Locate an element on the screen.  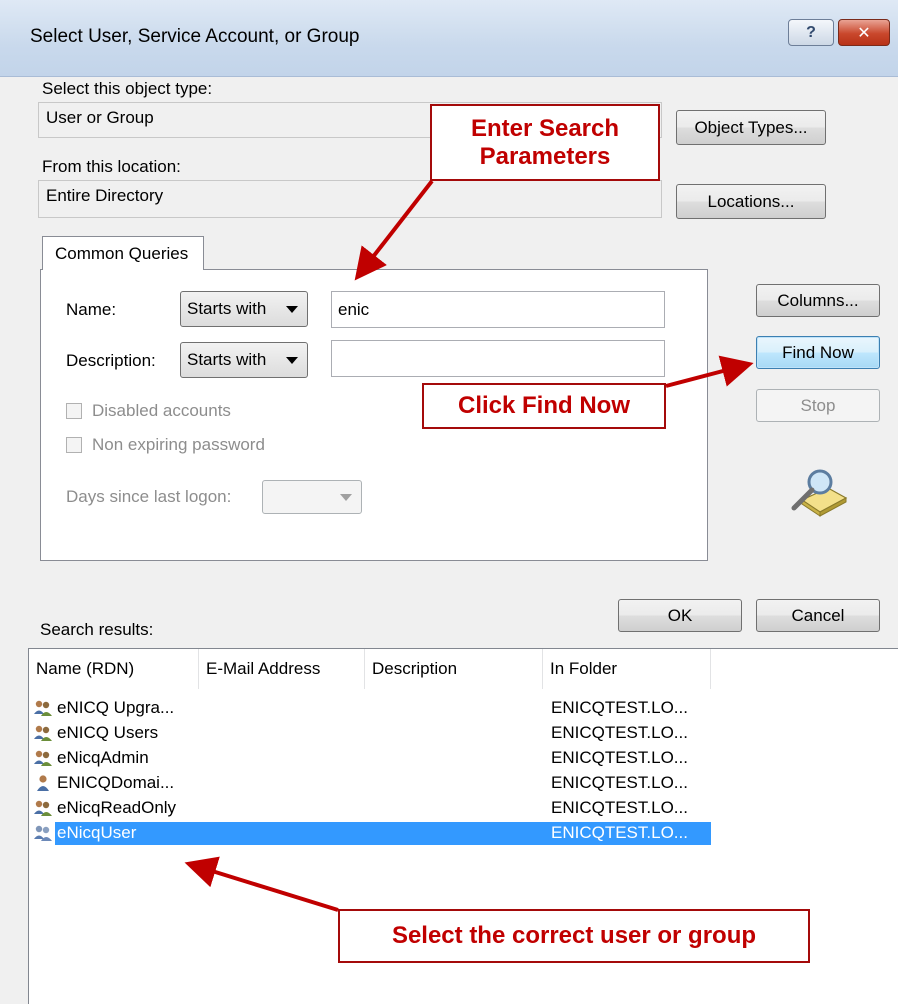
column-header-email: E-Mail Address is located at coordinates (282, 669).